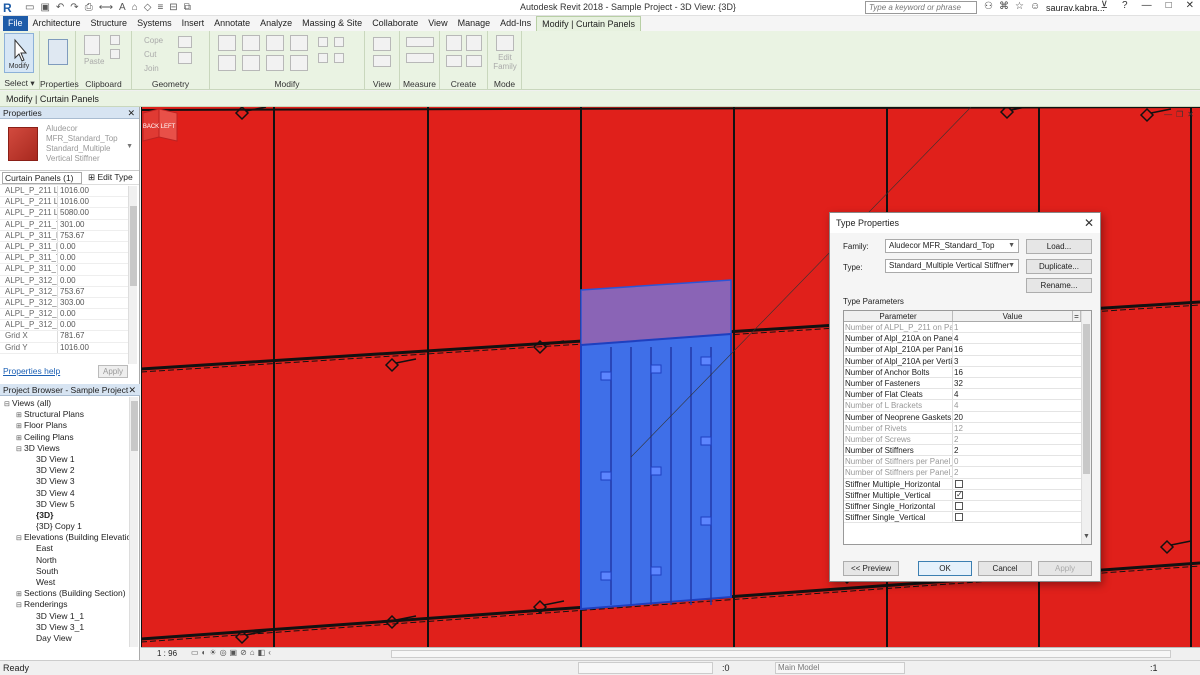  Describe the element at coordinates (60, 7) in the screenshot. I see `undo-icon: ↶` at that location.